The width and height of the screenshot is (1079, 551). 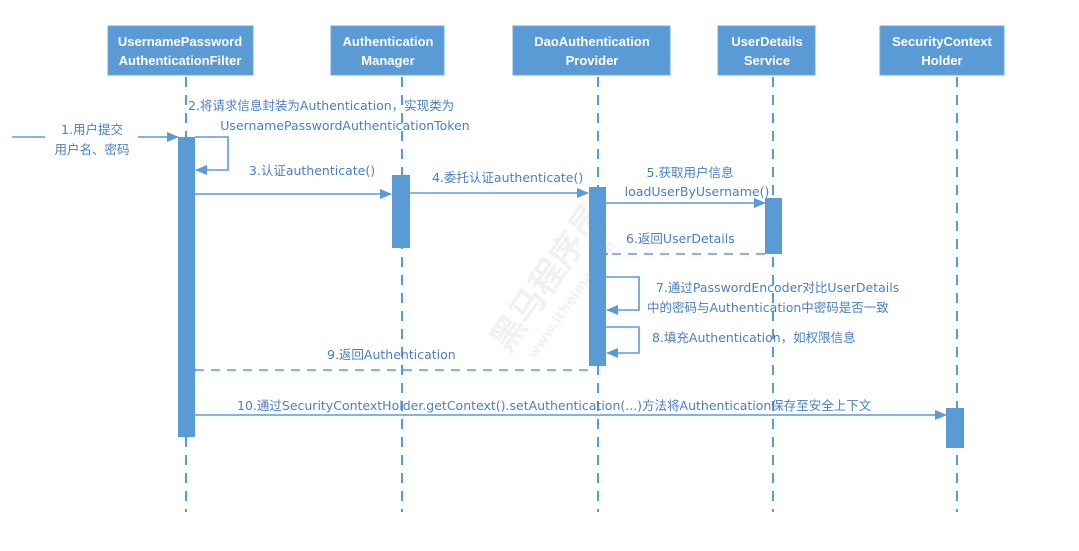 What do you see at coordinates (391, 354) in the screenshot?
I see `svg-text: 9.返回Authentication` at bounding box center [391, 354].